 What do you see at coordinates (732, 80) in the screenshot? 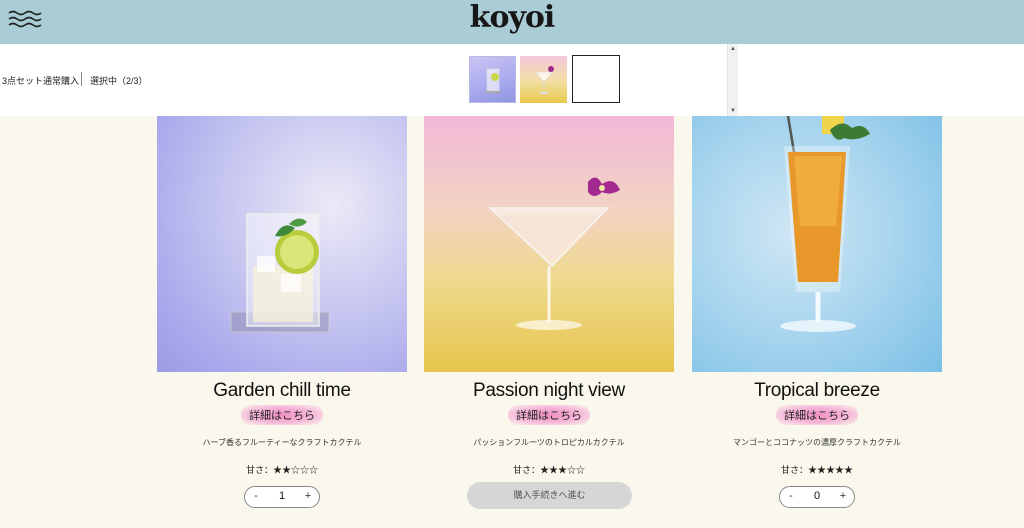
I see `selection-scrollbar: ▲ ▼` at bounding box center [732, 80].